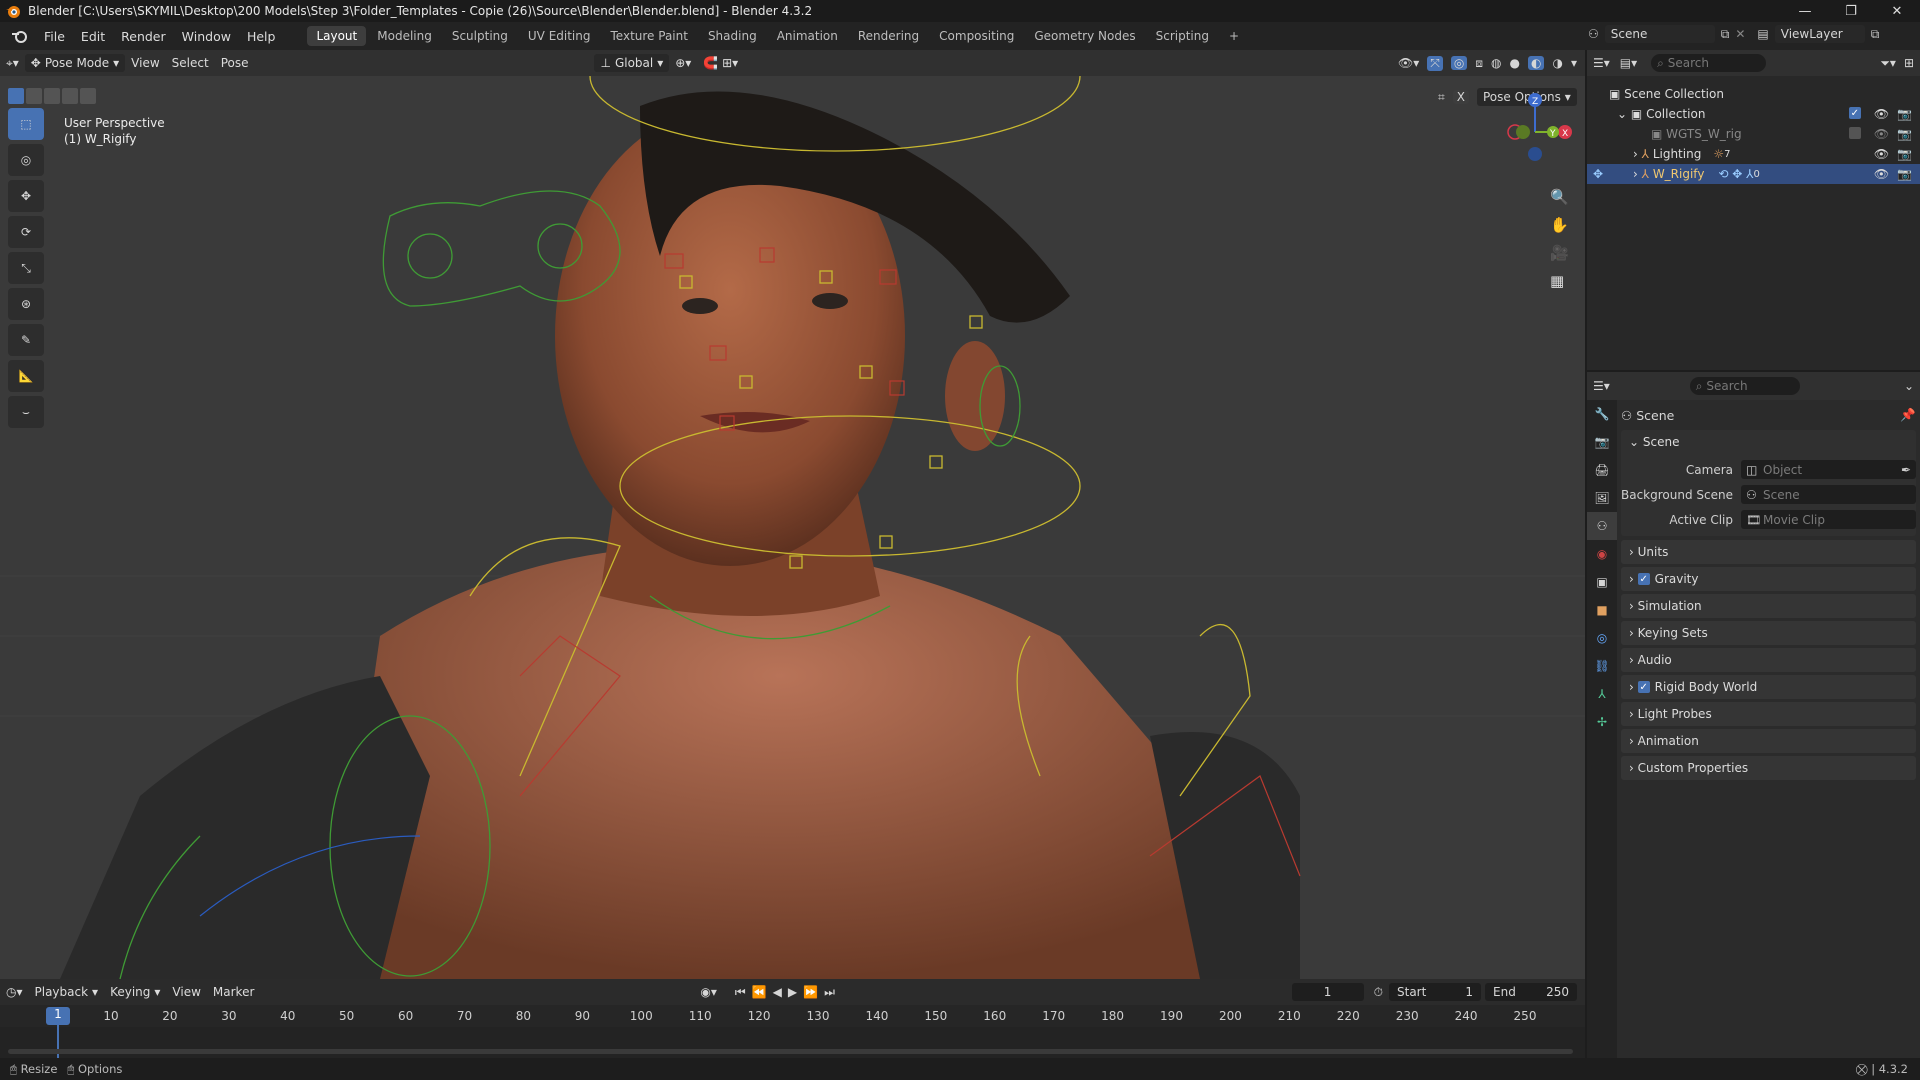 The height and width of the screenshot is (1080, 1920). I want to click on close-icon: ✕, so click(1897, 11).